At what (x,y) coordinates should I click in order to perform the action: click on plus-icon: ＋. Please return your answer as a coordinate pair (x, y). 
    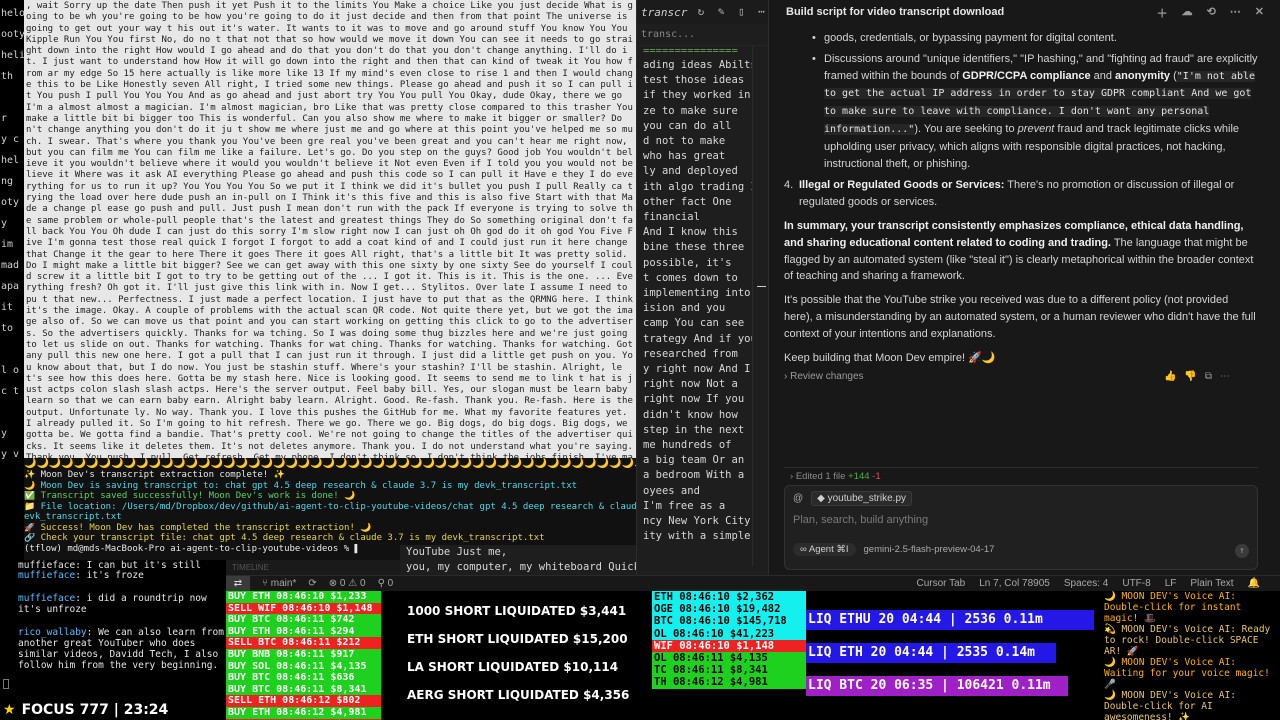
    Looking at the image, I should click on (1162, 13).